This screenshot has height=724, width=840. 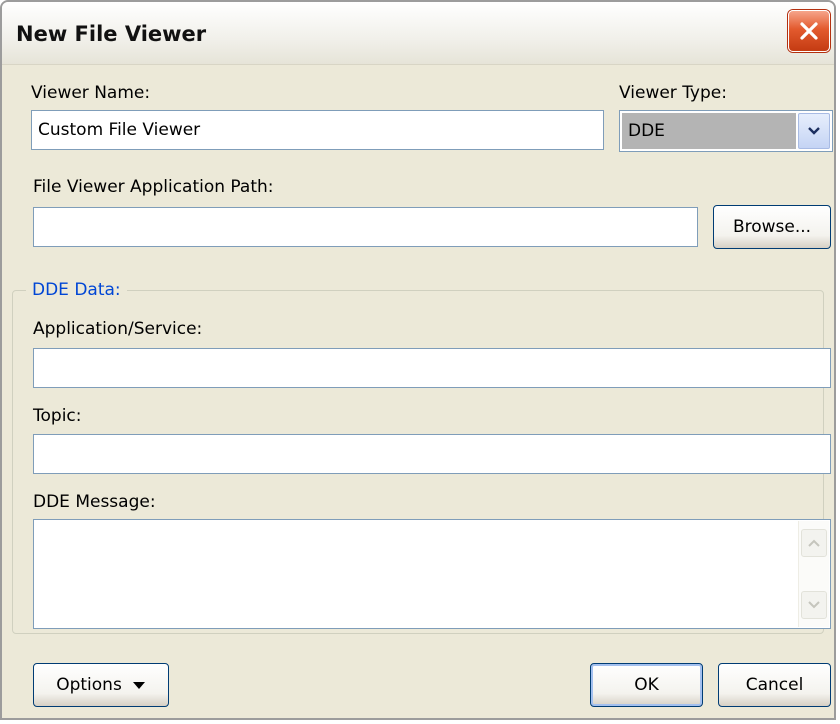 What do you see at coordinates (709, 131) in the screenshot?
I see `viewer-type-selected-value: DDE` at bounding box center [709, 131].